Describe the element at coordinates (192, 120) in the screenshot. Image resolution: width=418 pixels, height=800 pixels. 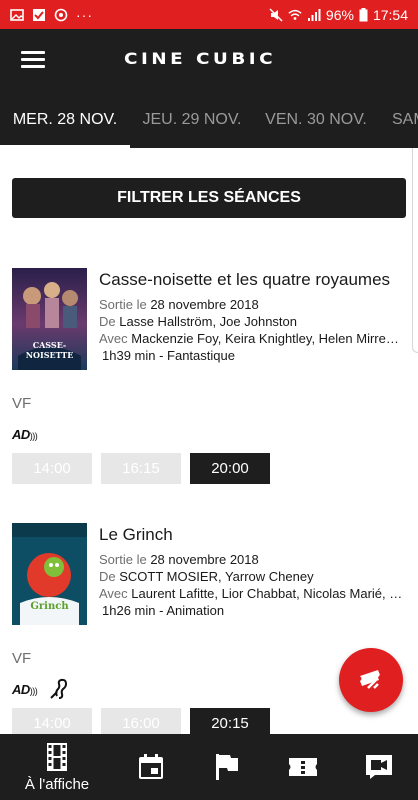
I see `tab-date-2: JEU. 29 NOV.` at that location.